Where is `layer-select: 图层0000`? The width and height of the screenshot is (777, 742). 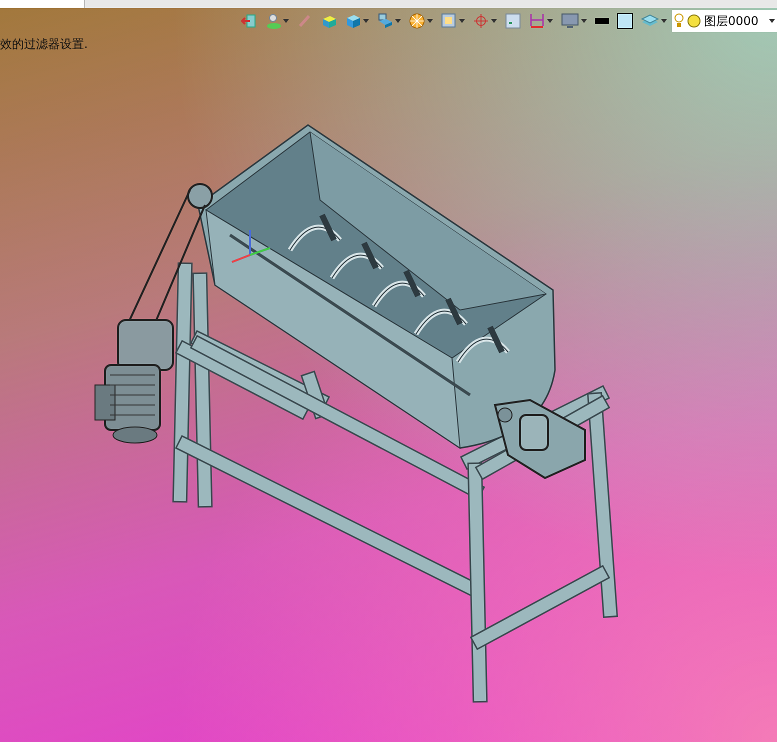 layer-select: 图层0000 is located at coordinates (724, 21).